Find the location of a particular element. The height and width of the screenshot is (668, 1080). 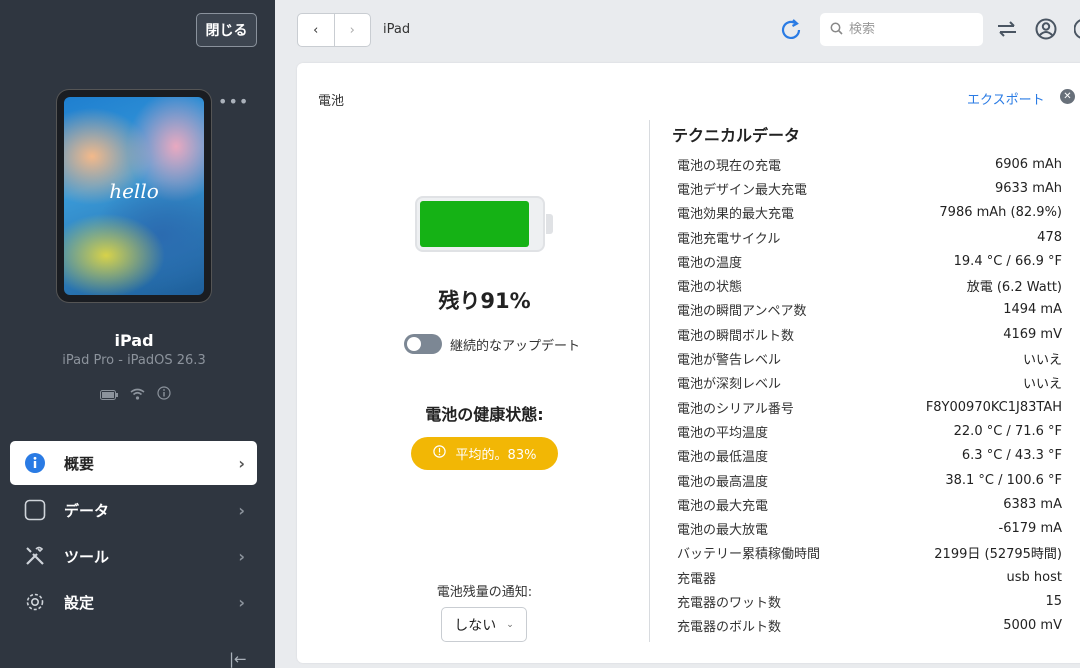

tech-label: 電池のシリアル番号 is located at coordinates (735, 409).